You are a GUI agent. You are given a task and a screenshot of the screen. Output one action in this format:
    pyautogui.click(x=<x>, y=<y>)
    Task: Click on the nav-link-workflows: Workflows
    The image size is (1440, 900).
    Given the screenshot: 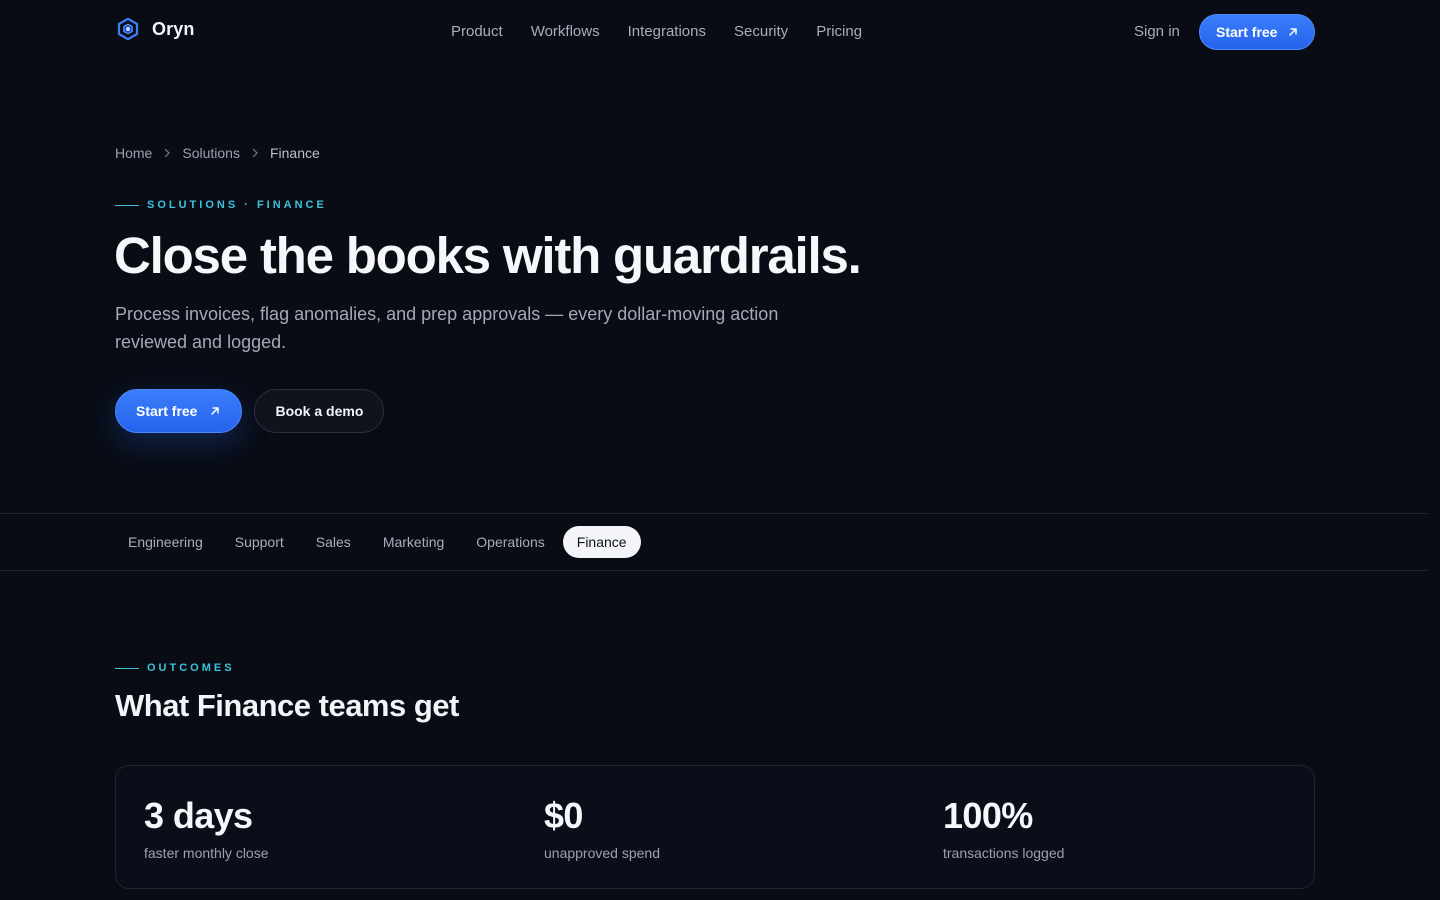 What is the action you would take?
    pyautogui.click(x=565, y=32)
    